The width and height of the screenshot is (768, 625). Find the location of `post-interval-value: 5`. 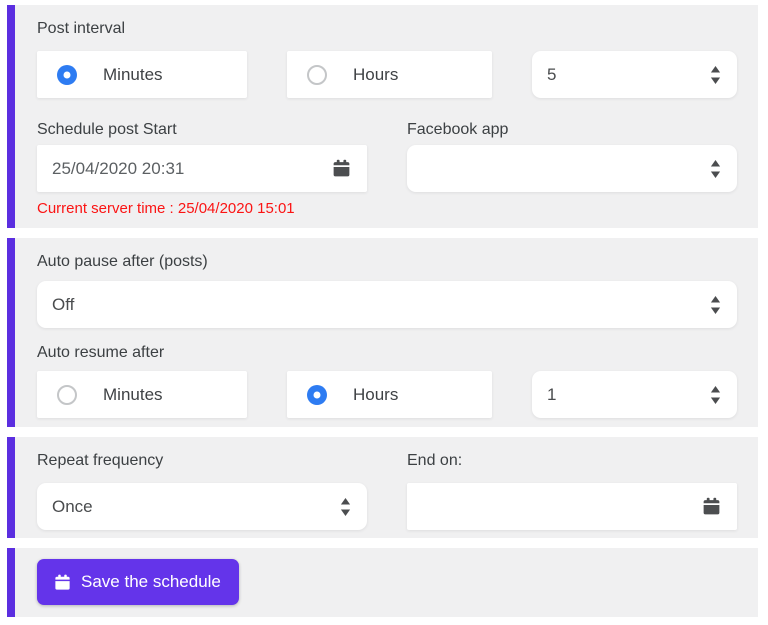

post-interval-value: 5 is located at coordinates (552, 74).